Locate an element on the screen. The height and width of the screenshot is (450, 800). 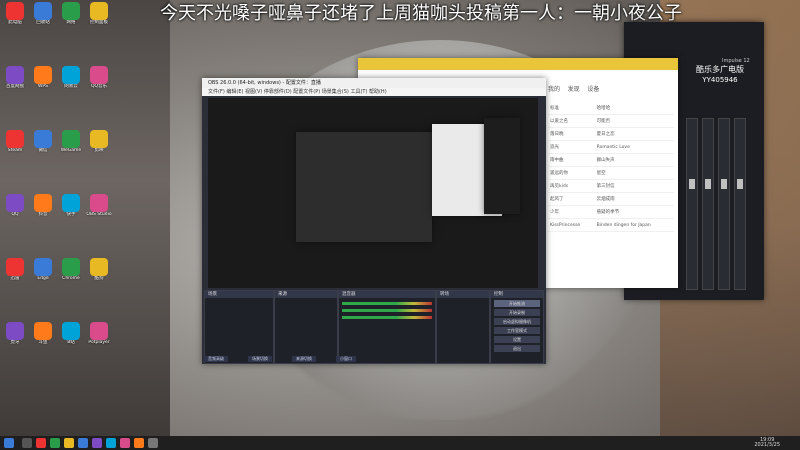
desktop-icon: 快手 is located at coordinates (71, 205).